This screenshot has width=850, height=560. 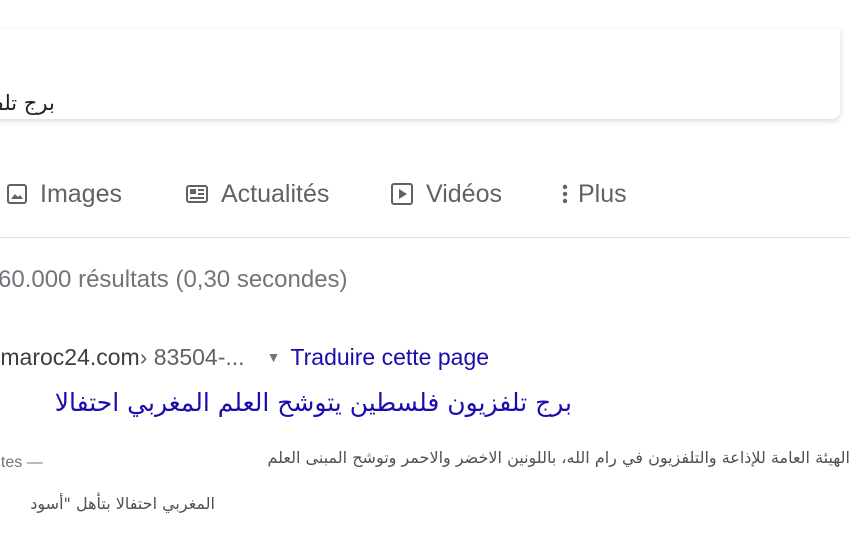 I want to click on result-date-label: utes —, so click(x=21, y=462).